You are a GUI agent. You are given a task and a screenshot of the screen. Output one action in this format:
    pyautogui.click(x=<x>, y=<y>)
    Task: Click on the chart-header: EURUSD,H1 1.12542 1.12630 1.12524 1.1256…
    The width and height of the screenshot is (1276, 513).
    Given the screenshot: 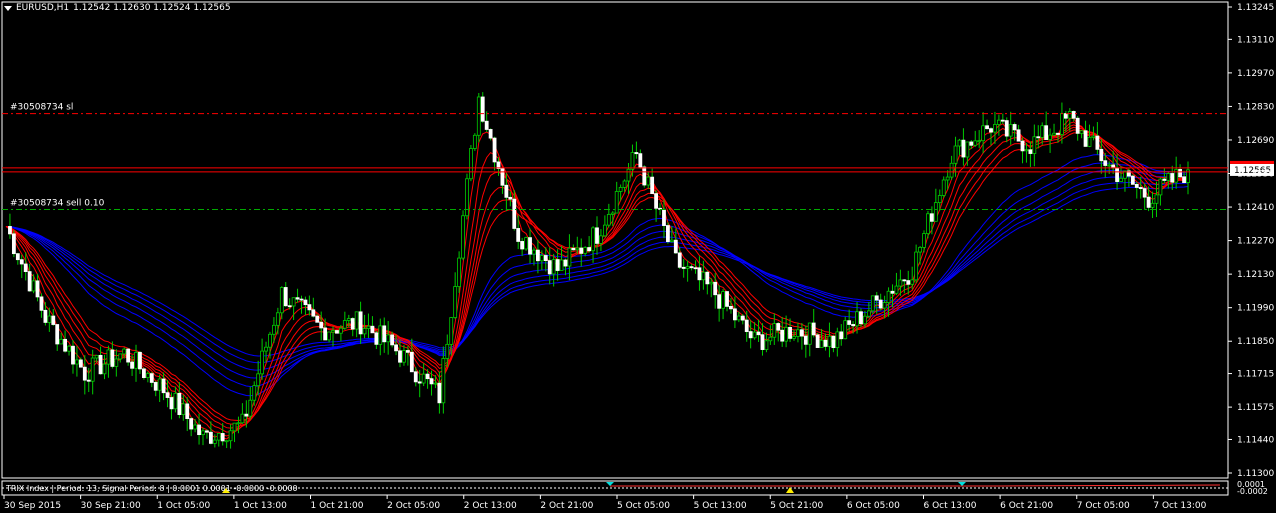 What is the action you would take?
    pyautogui.click(x=117, y=8)
    